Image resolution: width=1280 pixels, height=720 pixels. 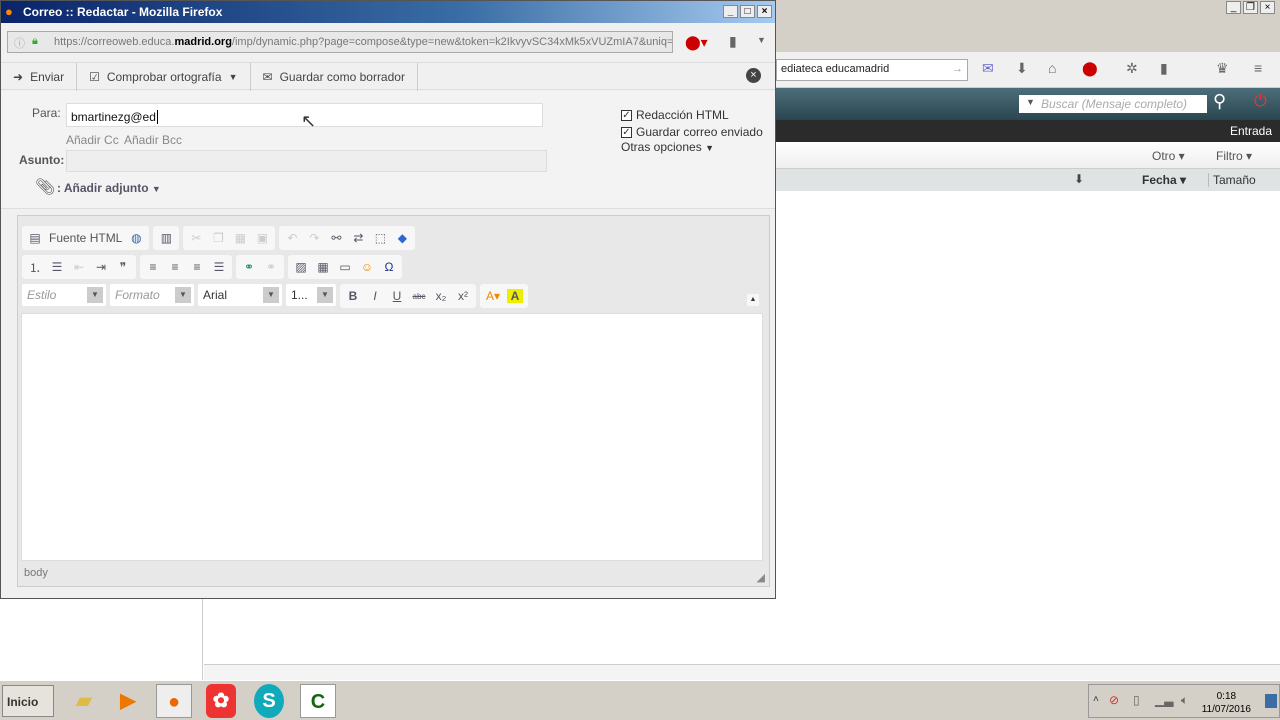 What do you see at coordinates (153, 140) in the screenshot?
I see `add-bcc-link: Añadir Bcc` at bounding box center [153, 140].